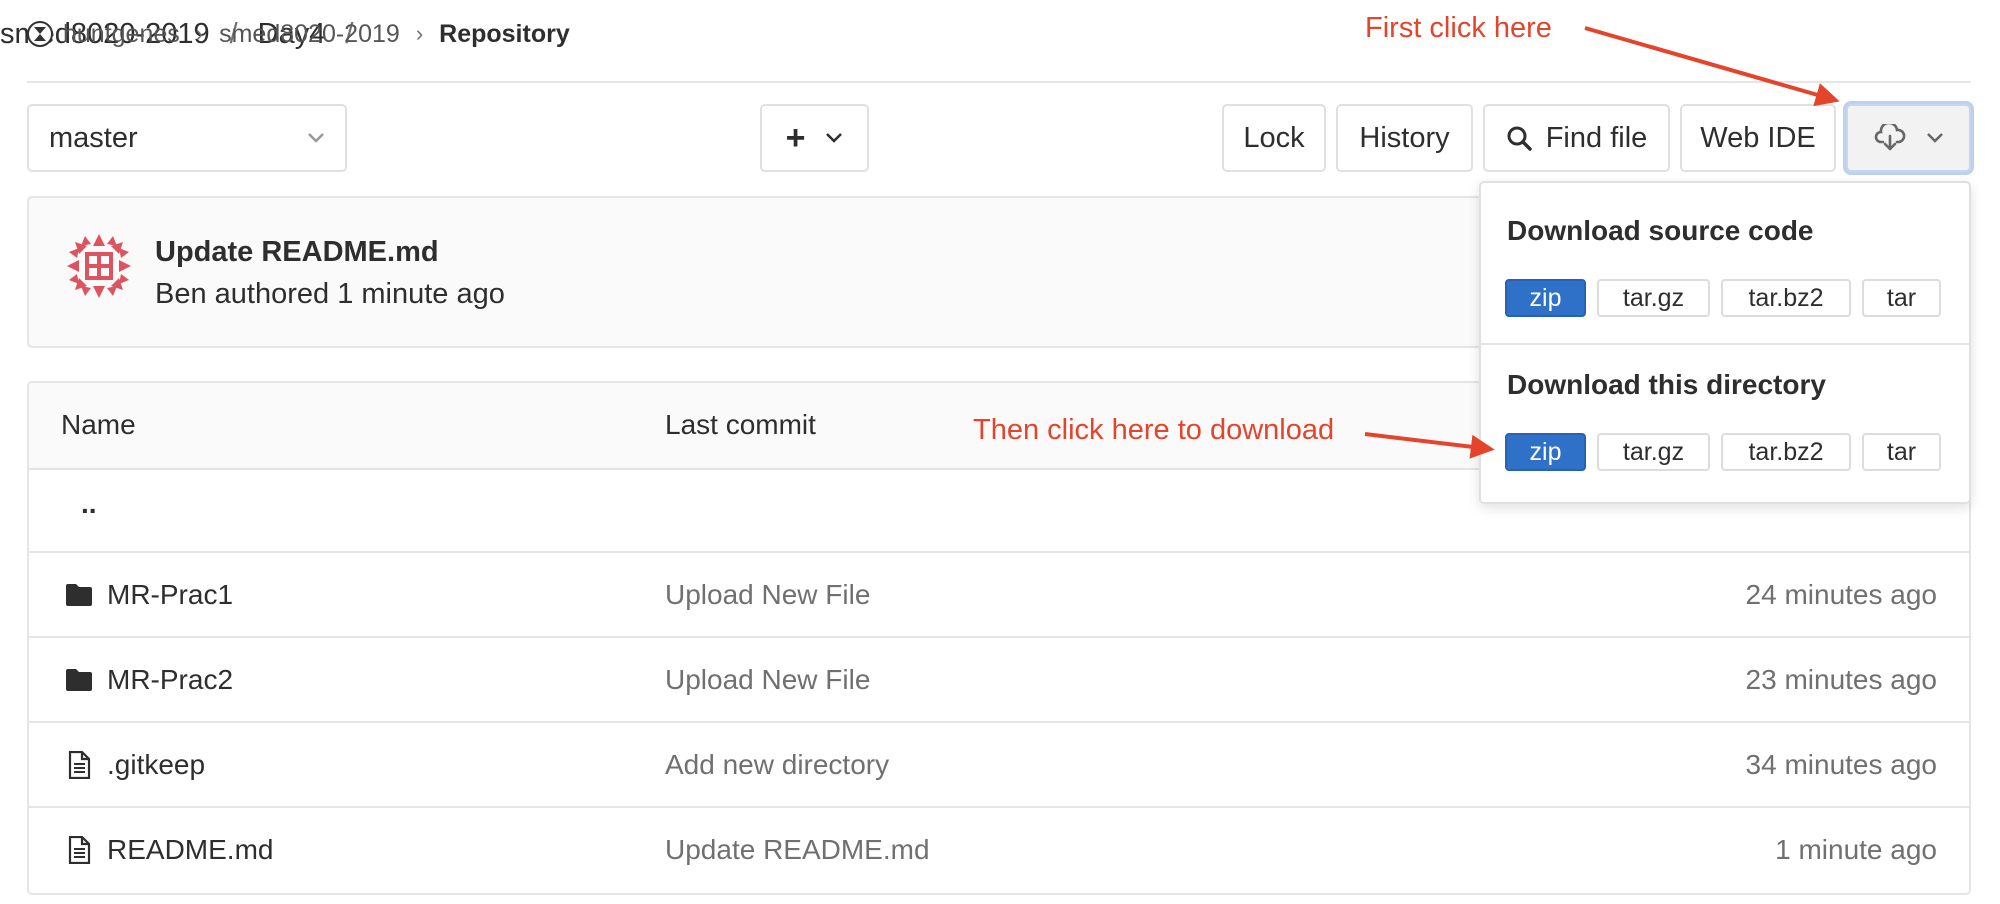 The height and width of the screenshot is (904, 2000). What do you see at coordinates (1602, 242) in the screenshot?
I see `annotation-arrows` at bounding box center [1602, 242].